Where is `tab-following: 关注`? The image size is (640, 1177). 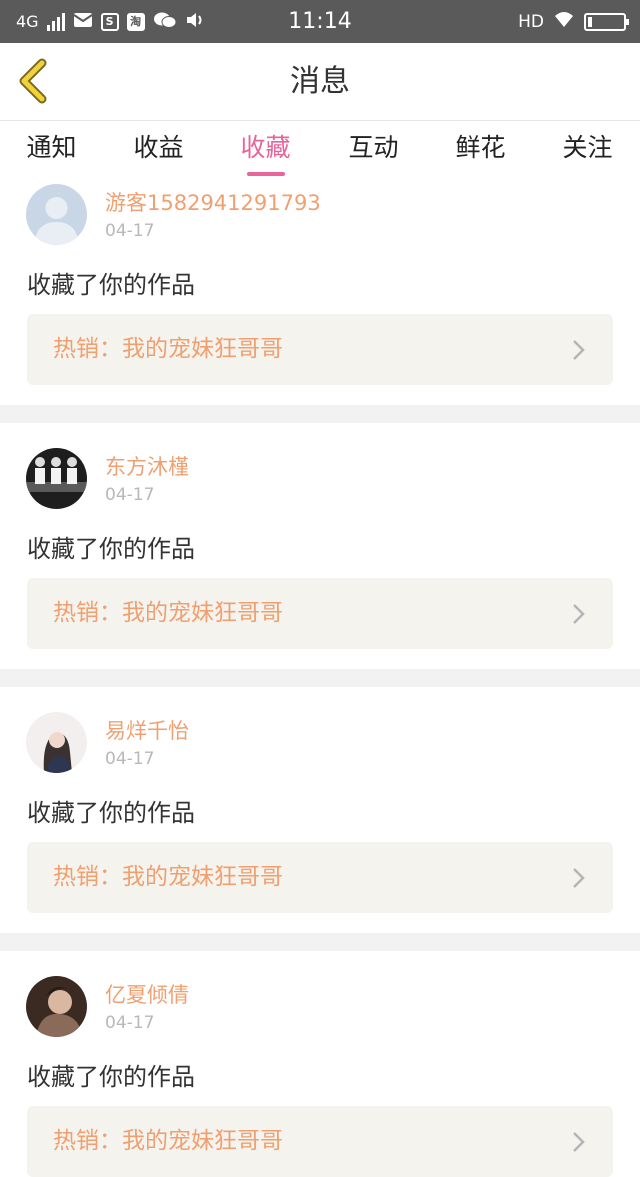 tab-following: 关注 is located at coordinates (587, 150).